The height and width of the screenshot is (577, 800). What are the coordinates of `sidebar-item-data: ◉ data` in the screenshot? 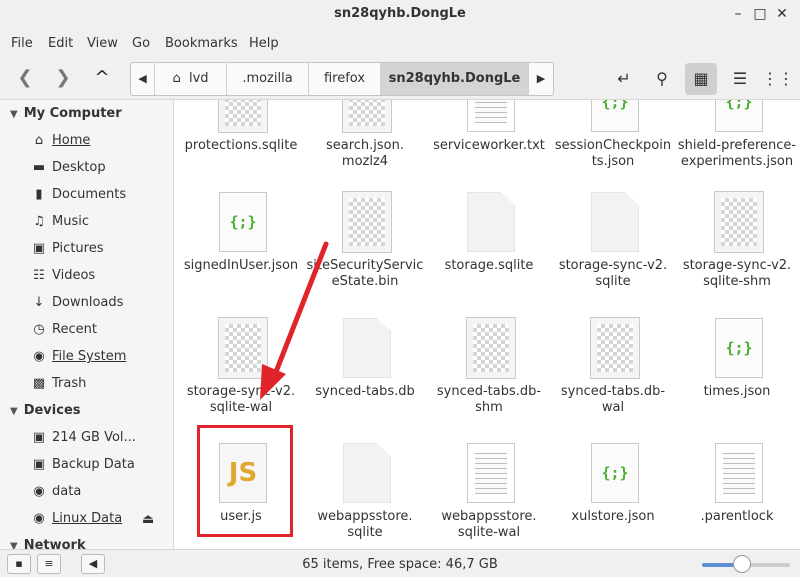 It's located at (100, 492).